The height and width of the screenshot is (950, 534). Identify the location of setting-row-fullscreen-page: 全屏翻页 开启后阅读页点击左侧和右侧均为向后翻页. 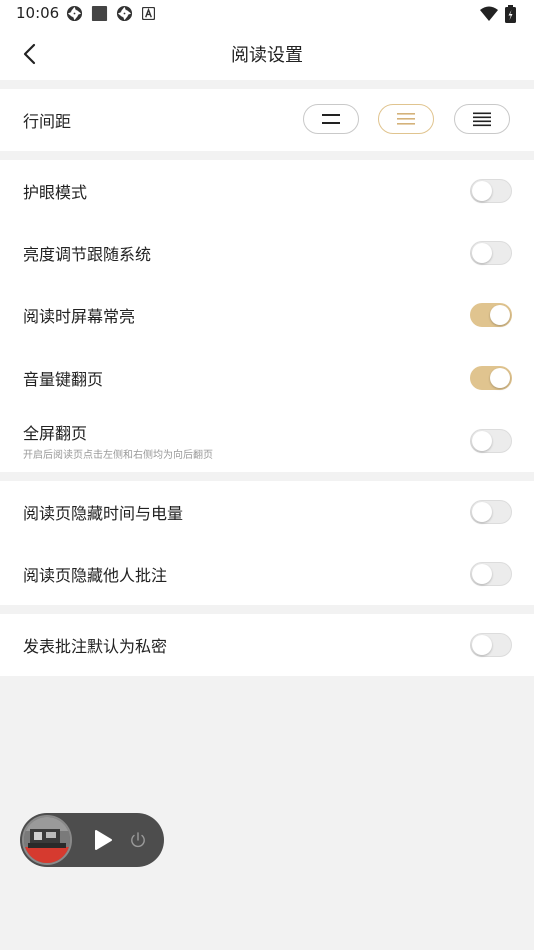
(267, 441).